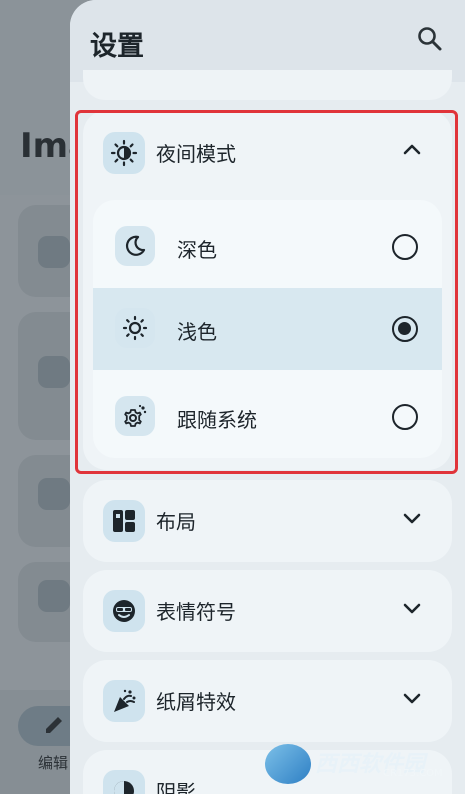  I want to click on watermark-url: CR173.COM, so click(413, 773).